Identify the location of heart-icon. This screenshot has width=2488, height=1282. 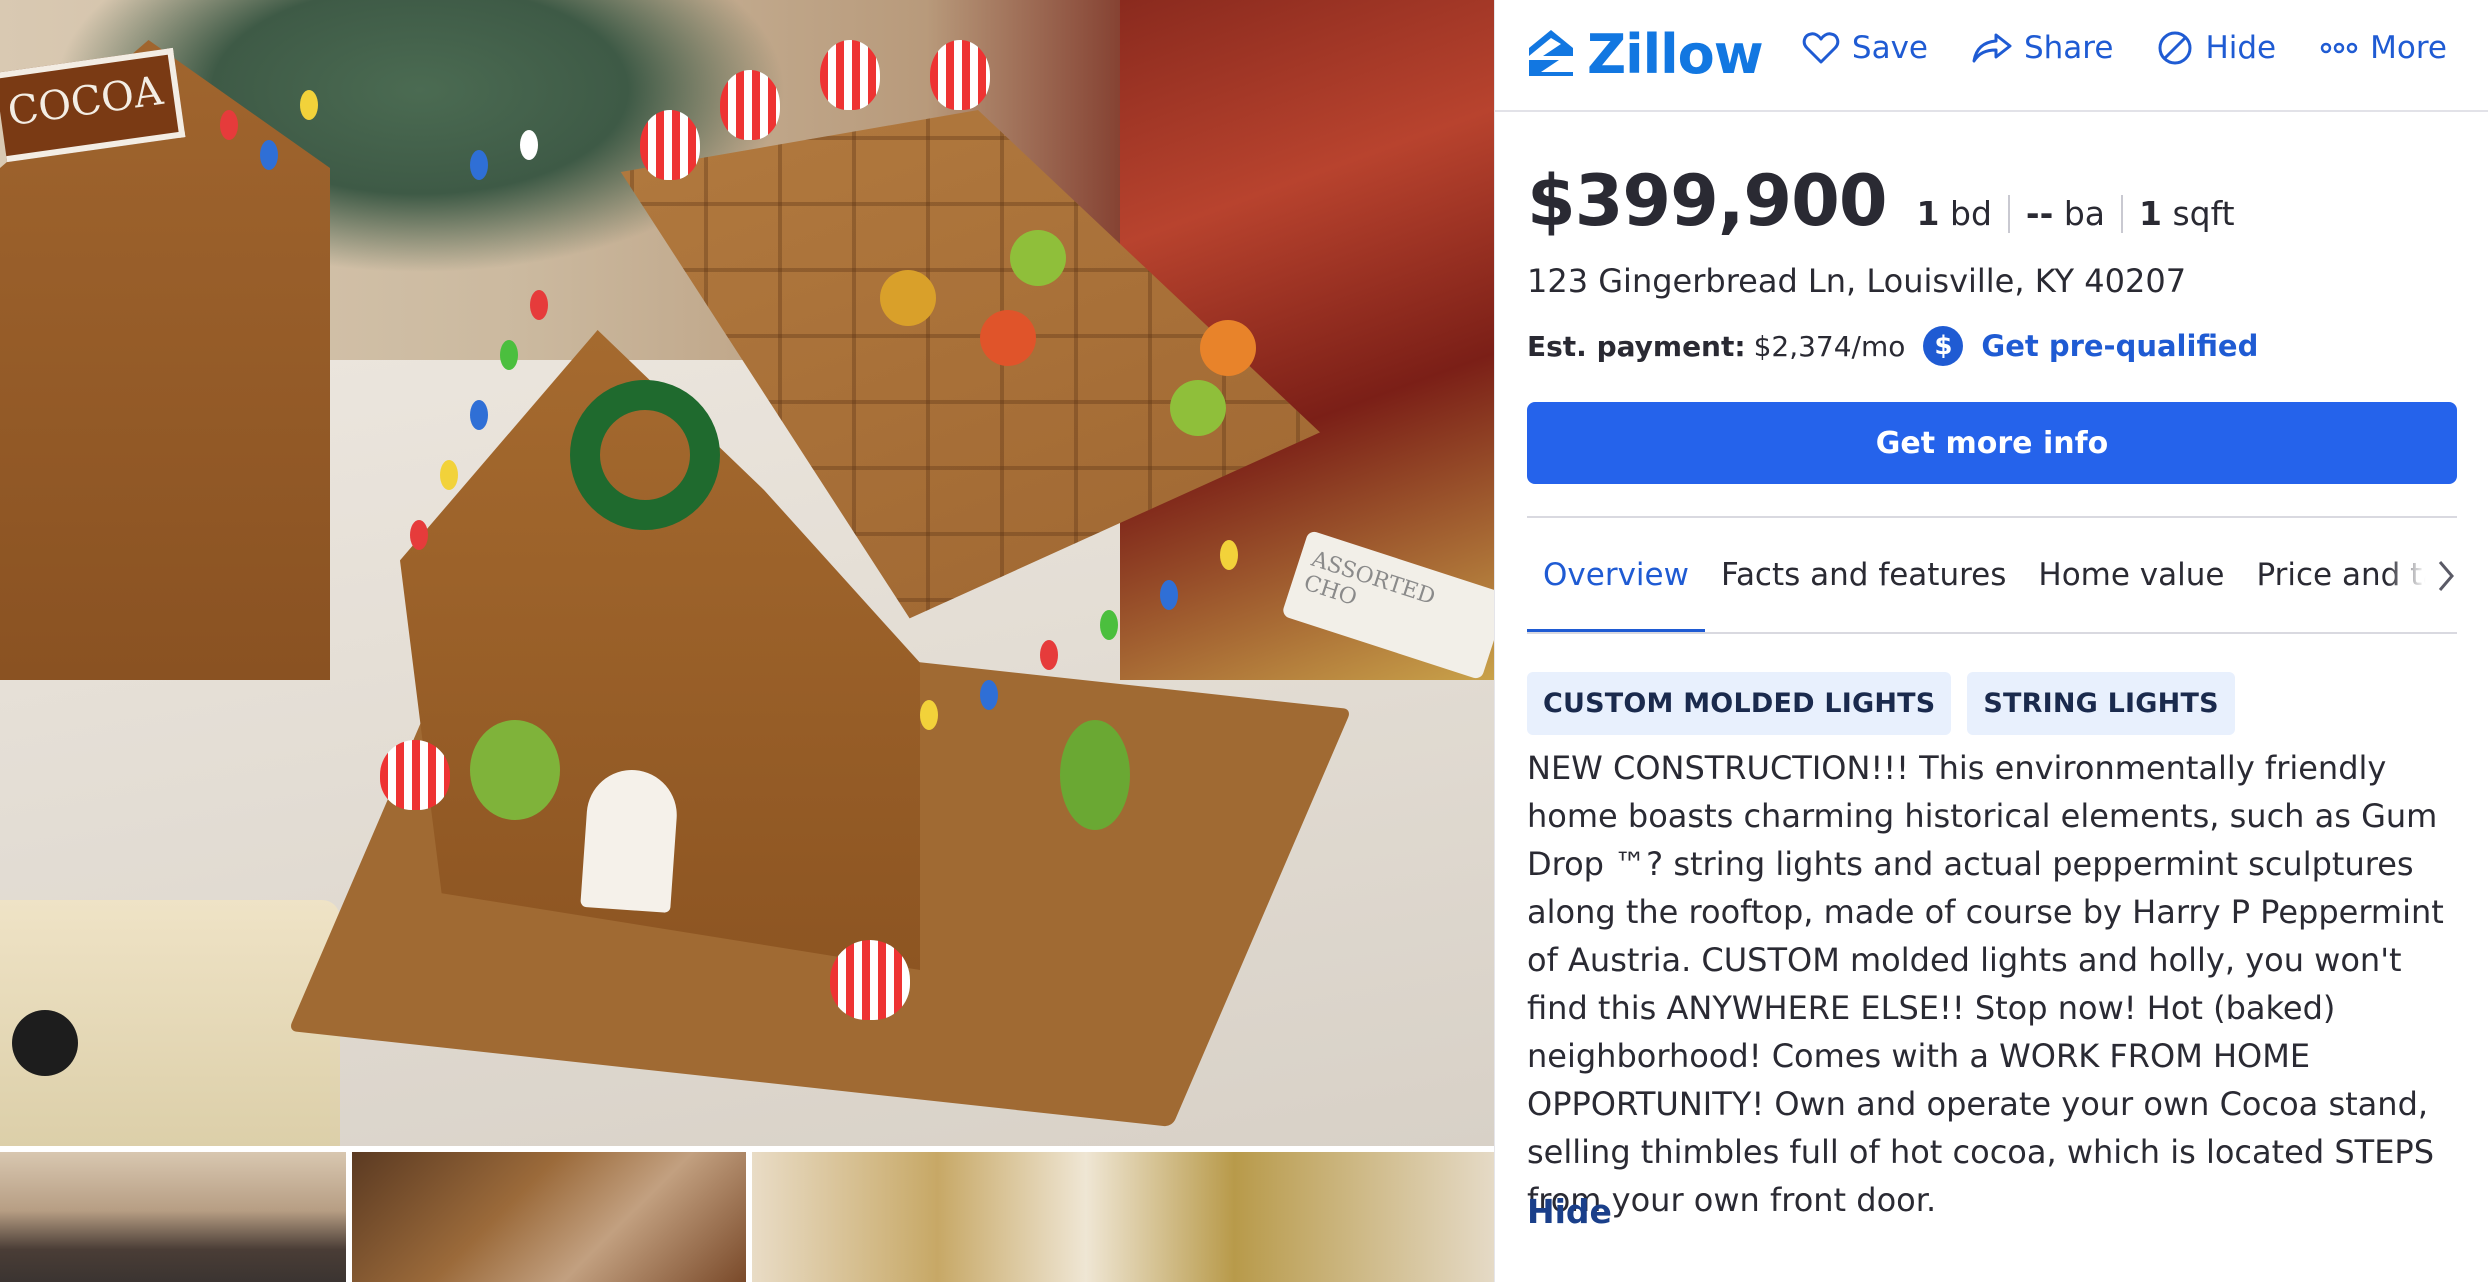
(1821, 48).